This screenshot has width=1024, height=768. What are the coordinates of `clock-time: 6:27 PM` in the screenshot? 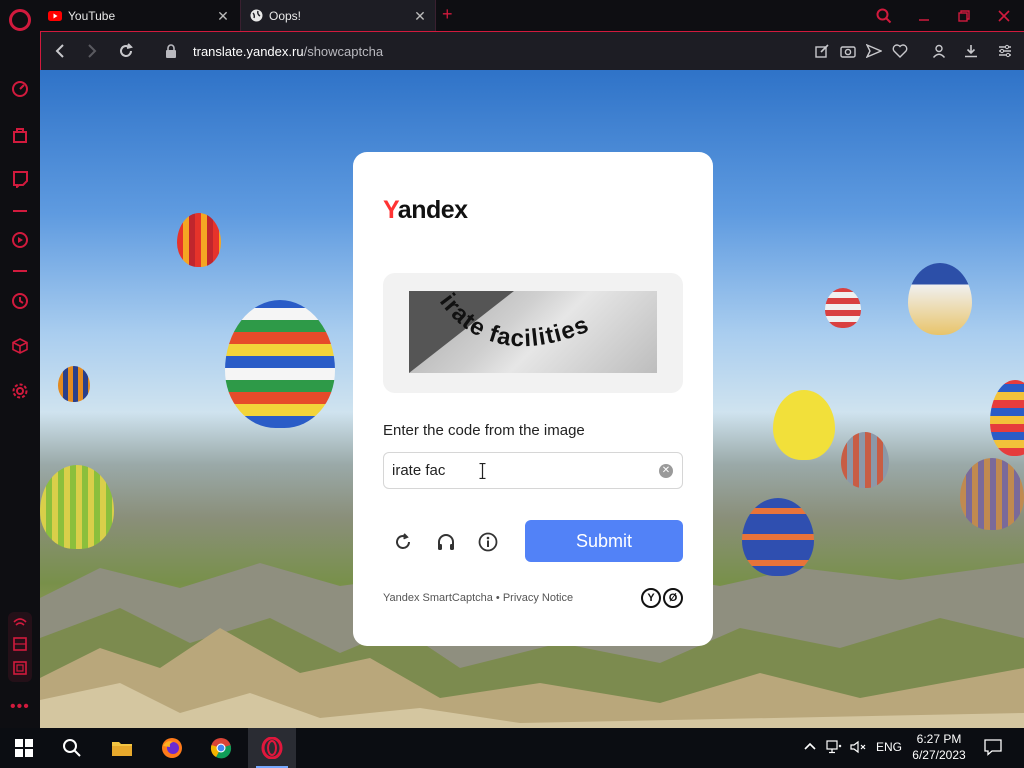 It's located at (939, 739).